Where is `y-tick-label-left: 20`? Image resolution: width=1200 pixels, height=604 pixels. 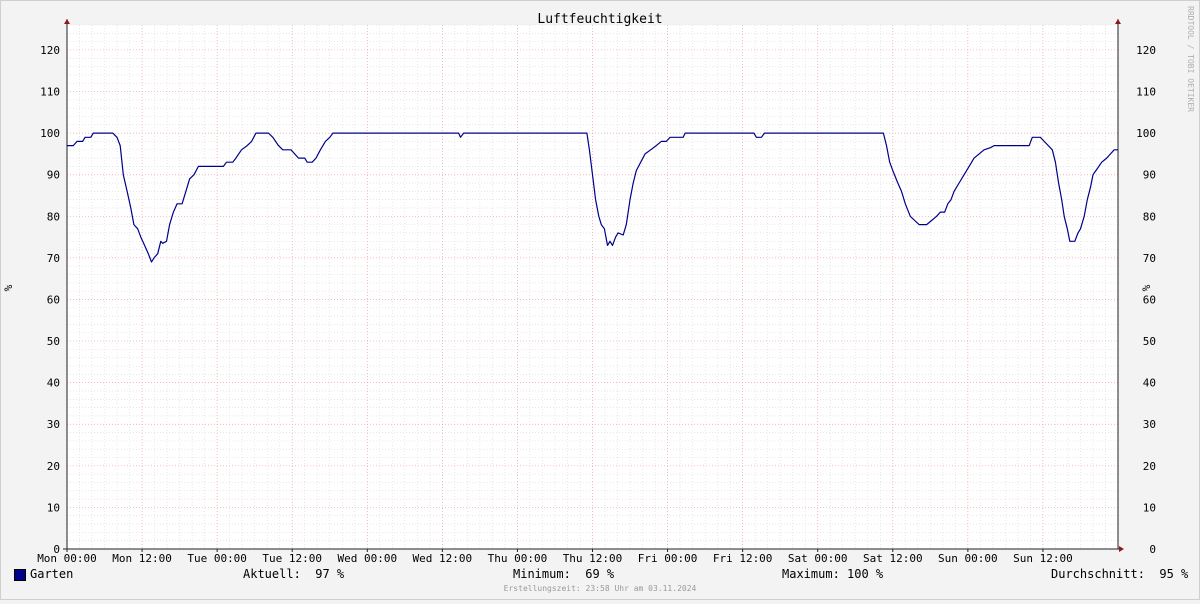
y-tick-label-left: 20 is located at coordinates (53, 466).